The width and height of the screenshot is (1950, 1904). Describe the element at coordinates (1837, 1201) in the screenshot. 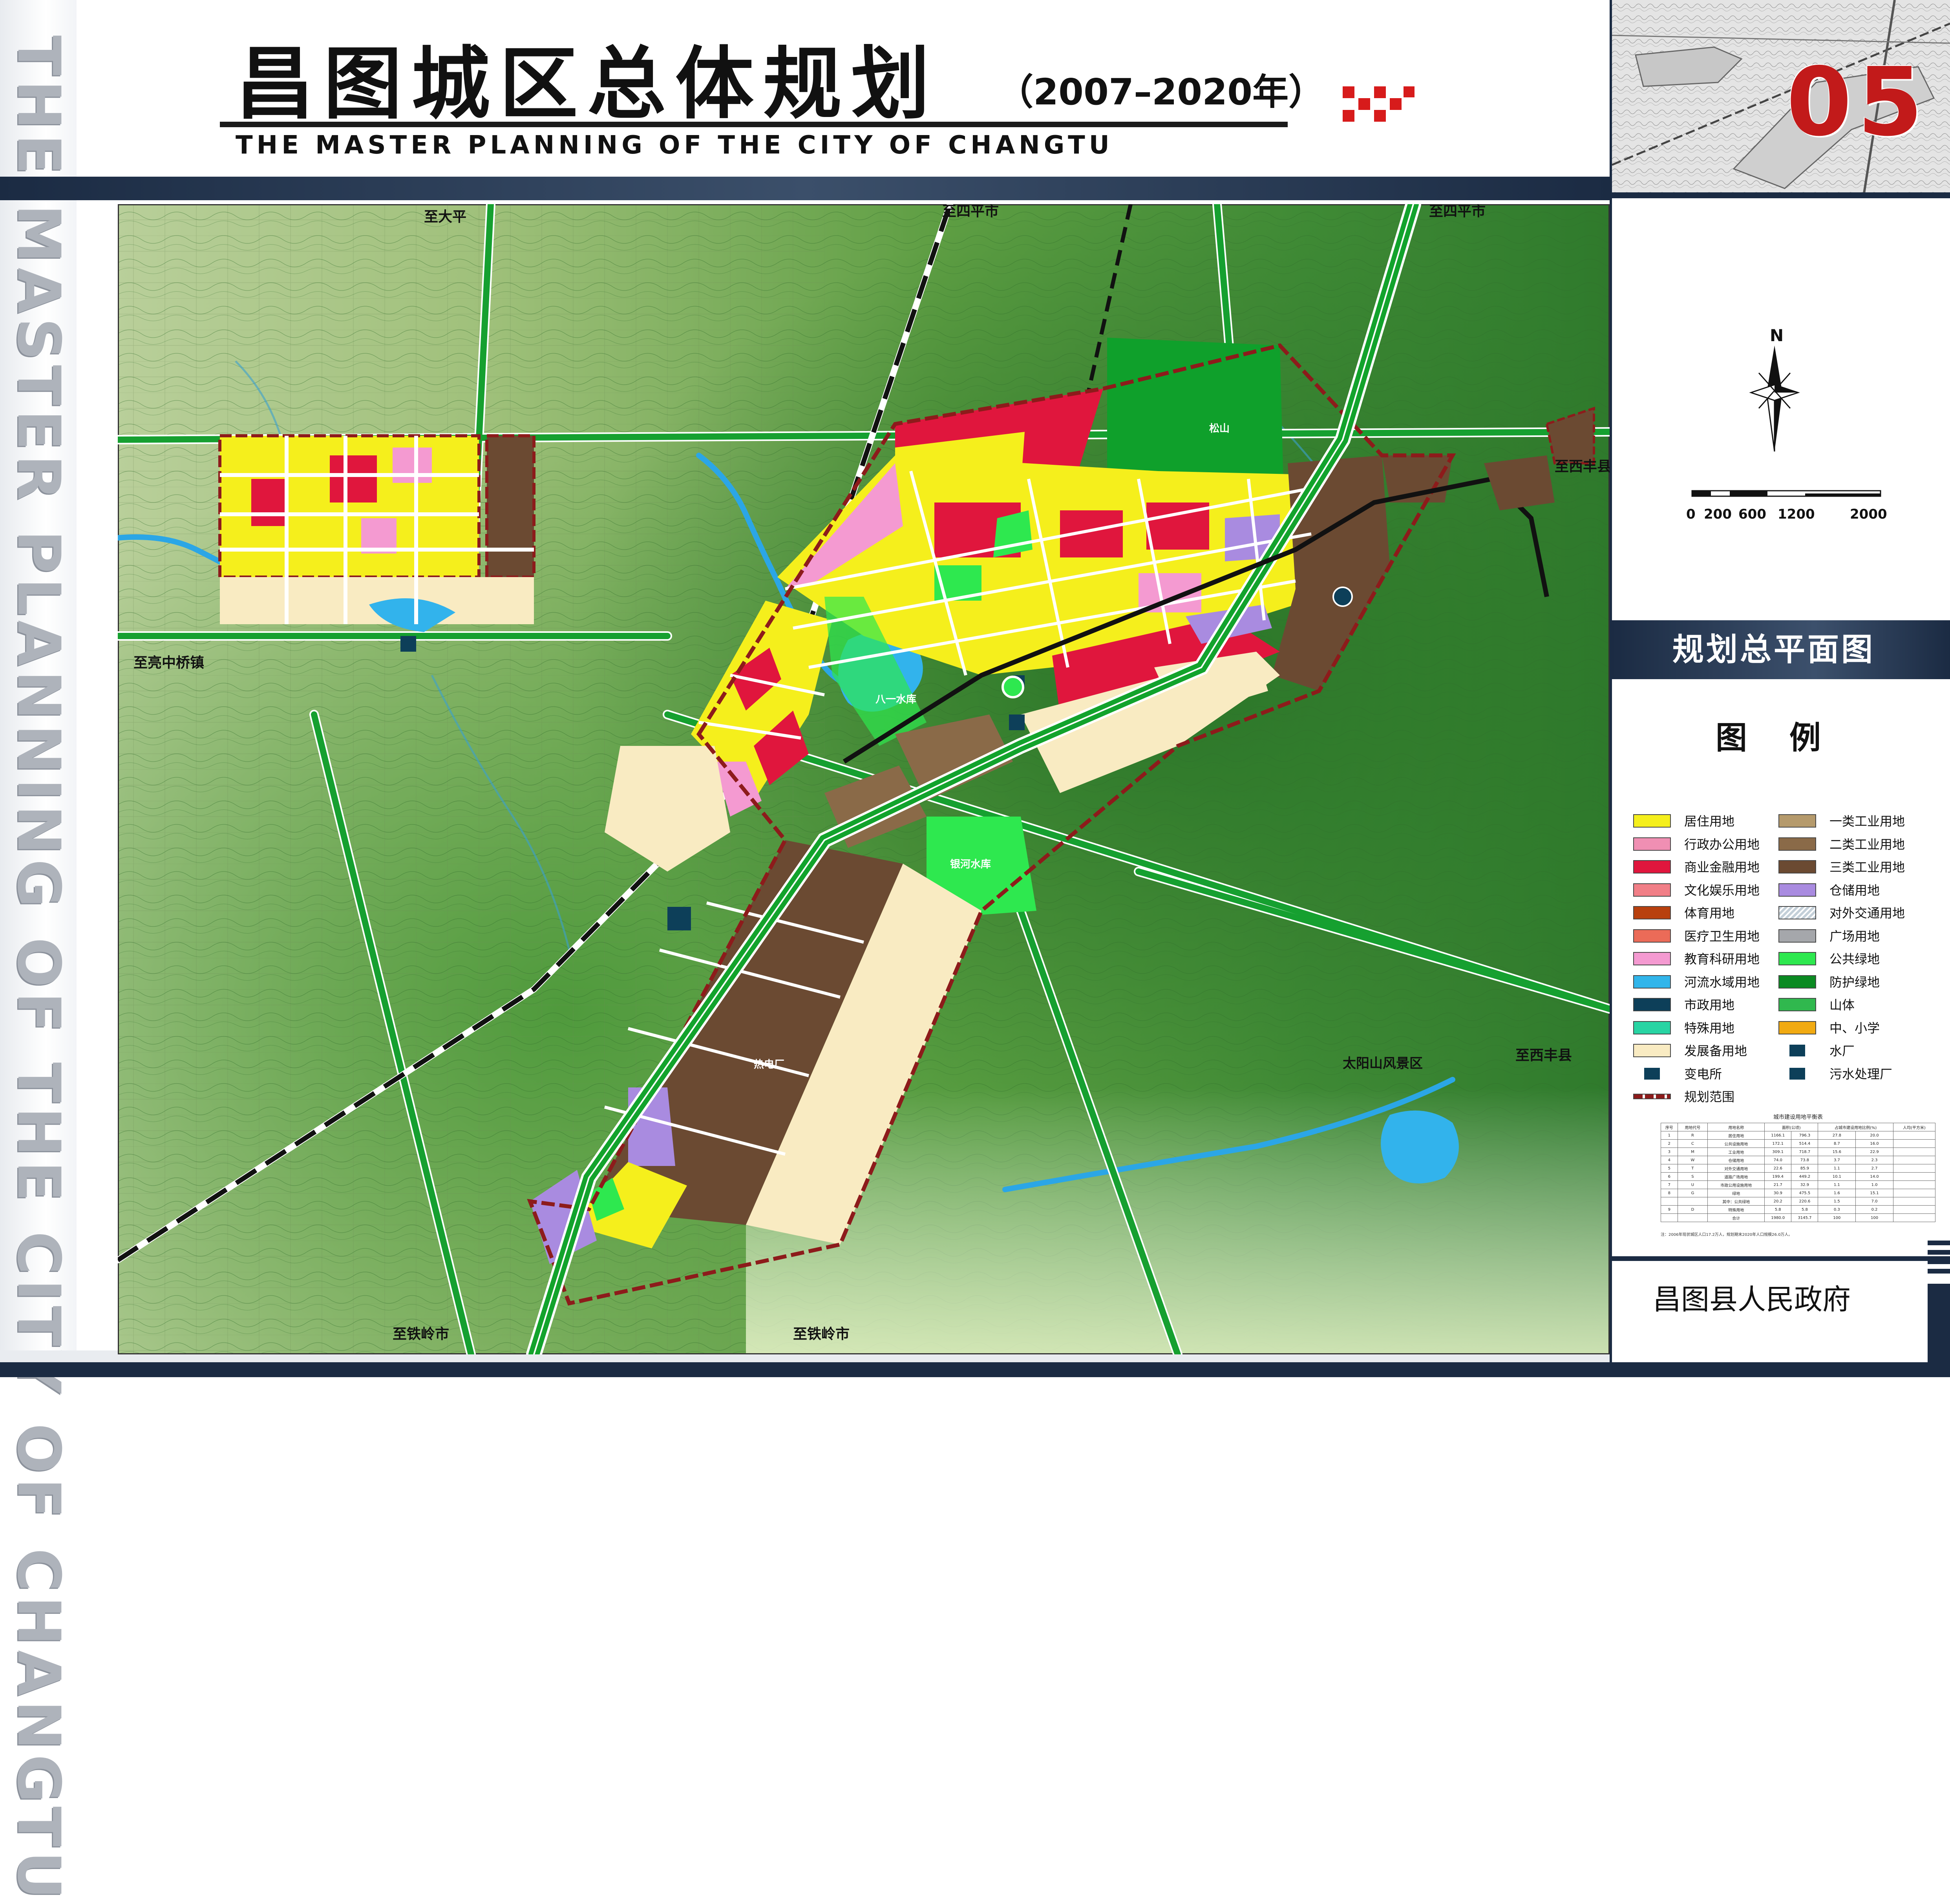

I see `table-cell: 1.5` at that location.